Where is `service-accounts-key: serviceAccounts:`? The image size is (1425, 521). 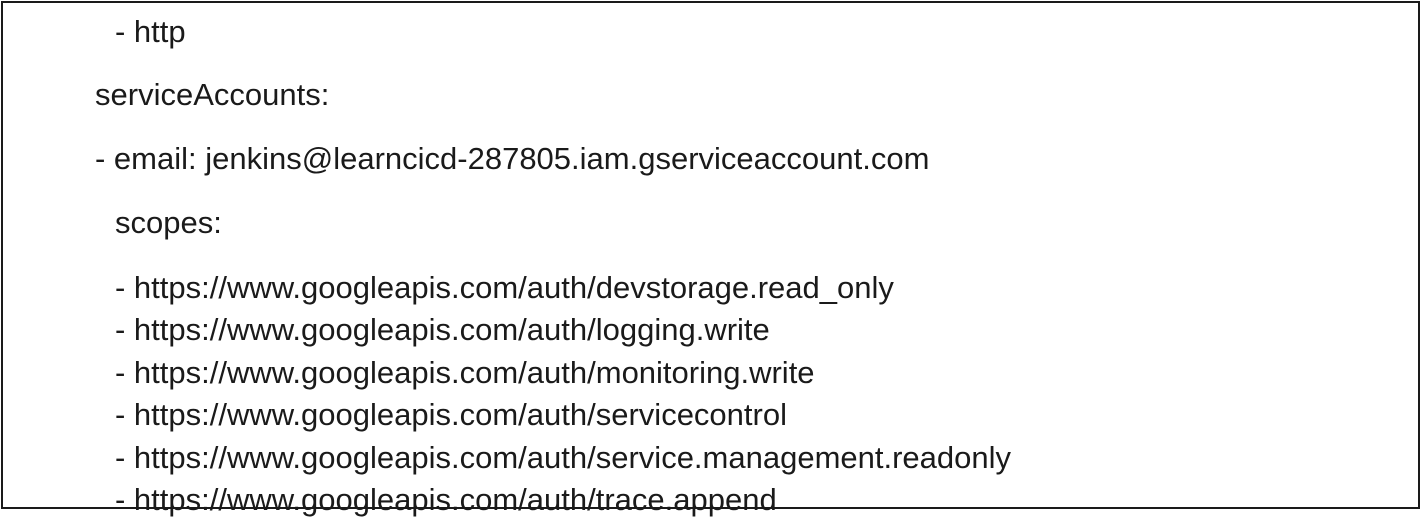
service-accounts-key: serviceAccounts: is located at coordinates (212, 94).